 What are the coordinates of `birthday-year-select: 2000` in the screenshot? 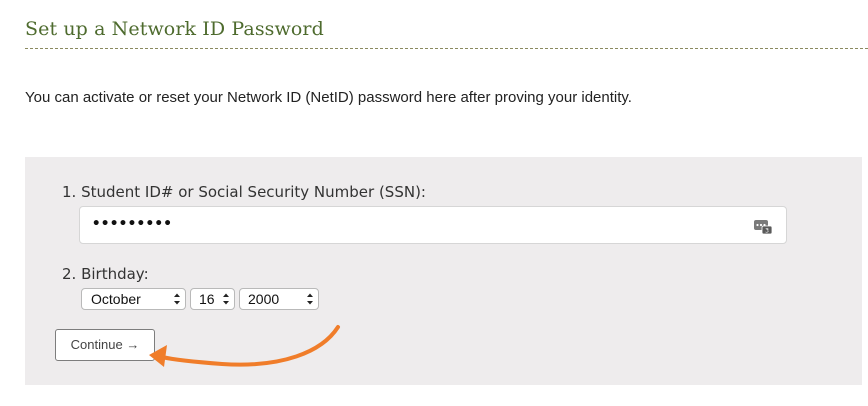 It's located at (279, 299).